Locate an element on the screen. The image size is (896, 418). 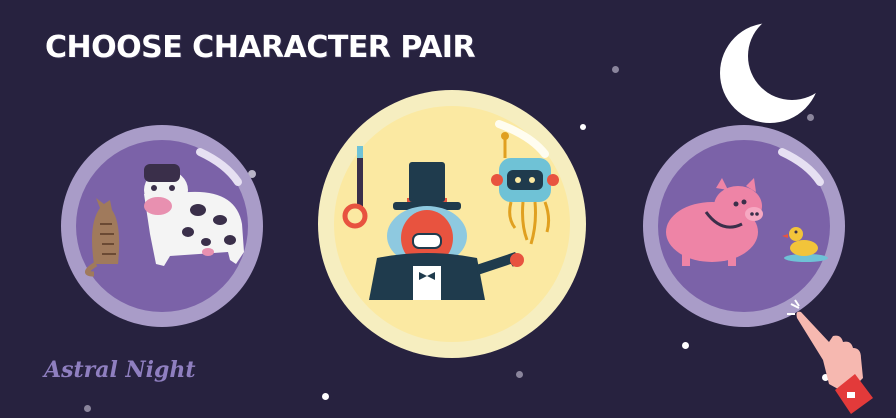
game-logo: Astral Night is located at coordinates (120, 370).